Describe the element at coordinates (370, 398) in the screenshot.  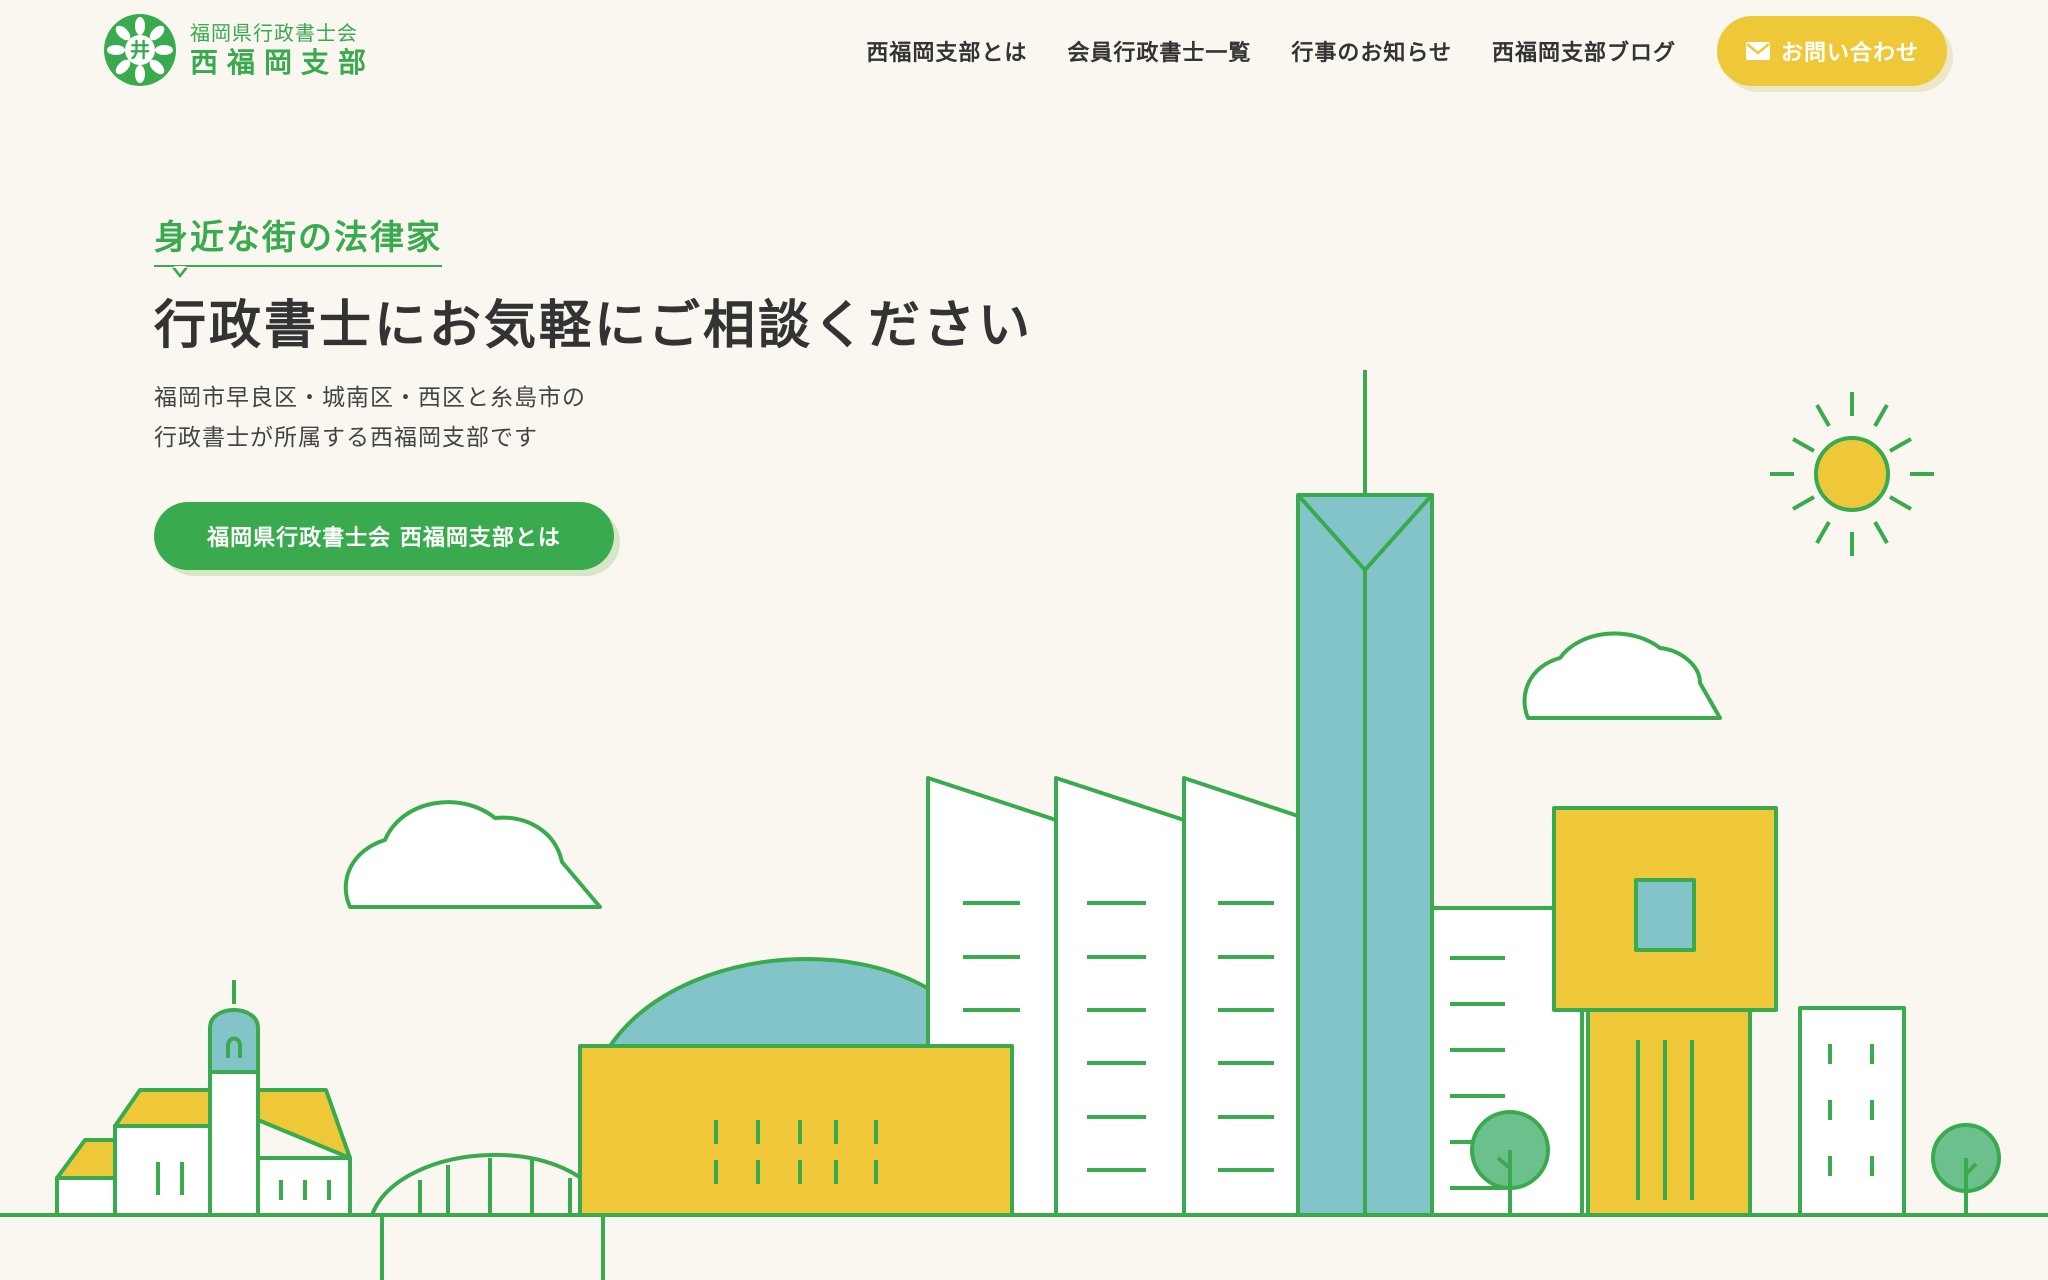
I see `hero-description-line-1: 福岡市早良区・城南区・西区と糸島市の` at that location.